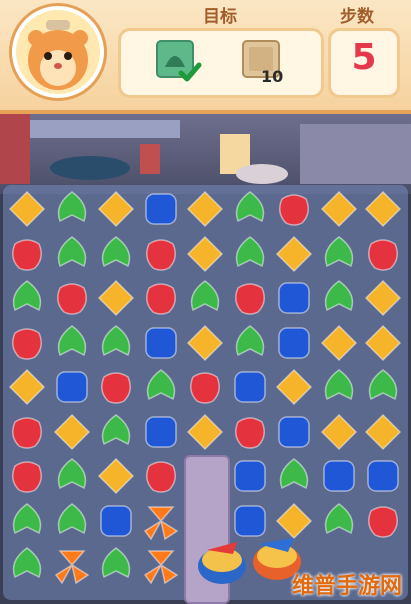 This screenshot has height=604, width=411. I want to click on leaf-tile-icon, so click(179, 61).